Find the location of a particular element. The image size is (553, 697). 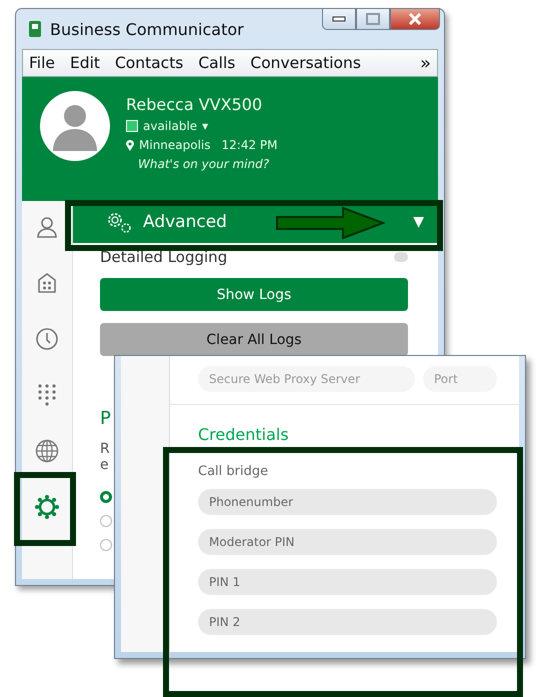

group-label: Call bridge is located at coordinates (233, 472).